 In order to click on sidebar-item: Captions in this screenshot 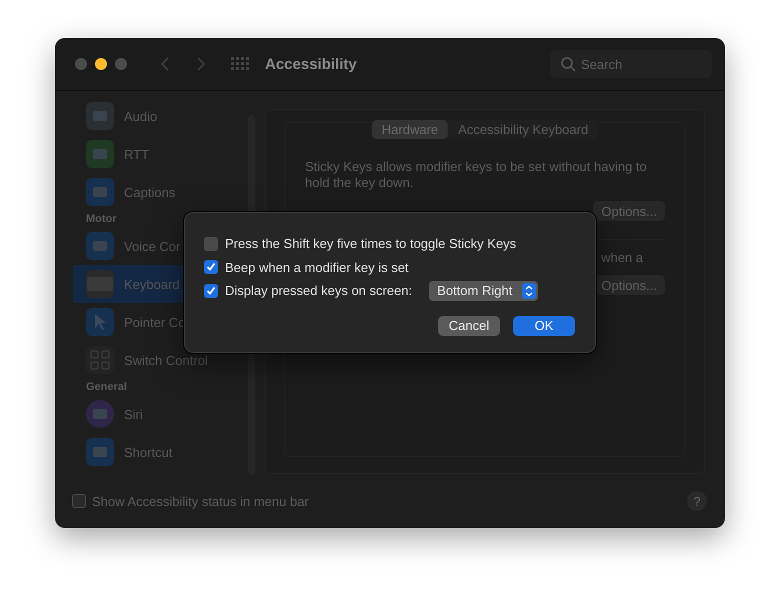, I will do `click(160, 192)`.